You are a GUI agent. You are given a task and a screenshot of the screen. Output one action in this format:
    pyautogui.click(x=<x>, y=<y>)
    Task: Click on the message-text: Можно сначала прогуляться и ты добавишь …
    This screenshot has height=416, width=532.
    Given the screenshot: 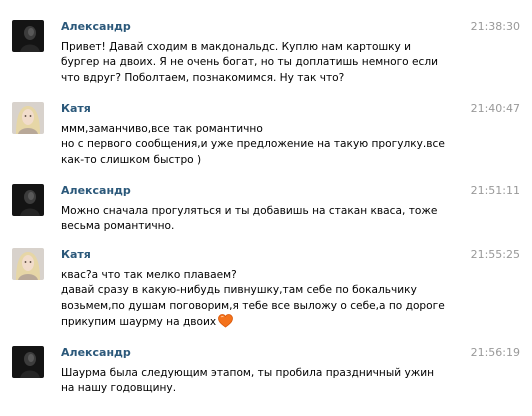 What is the action you would take?
    pyautogui.click(x=249, y=219)
    